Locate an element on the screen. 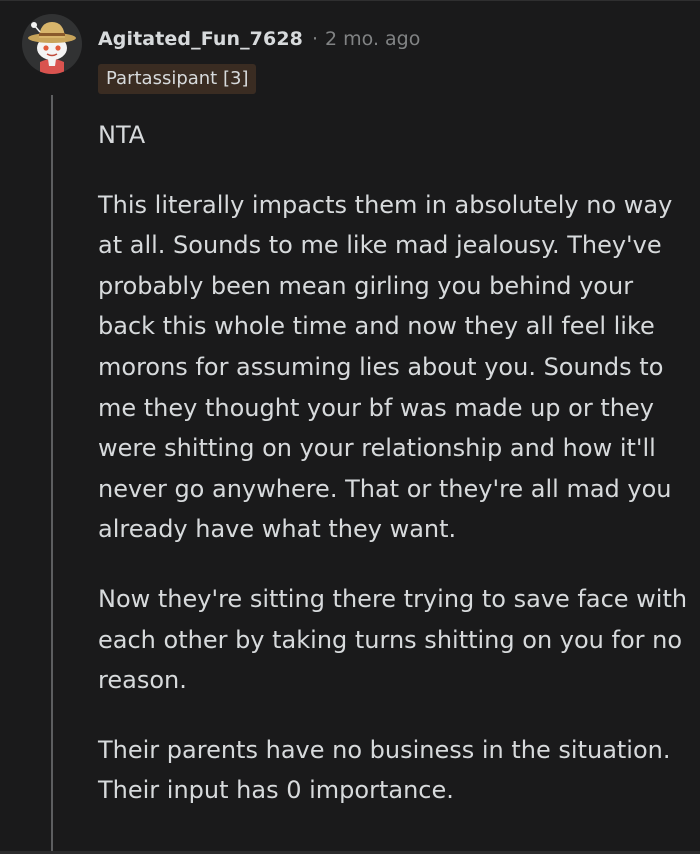 This screenshot has height=854, width=700. comment-meta: Agitated_Fun_7628 · 2 mo. ago is located at coordinates (259, 39).